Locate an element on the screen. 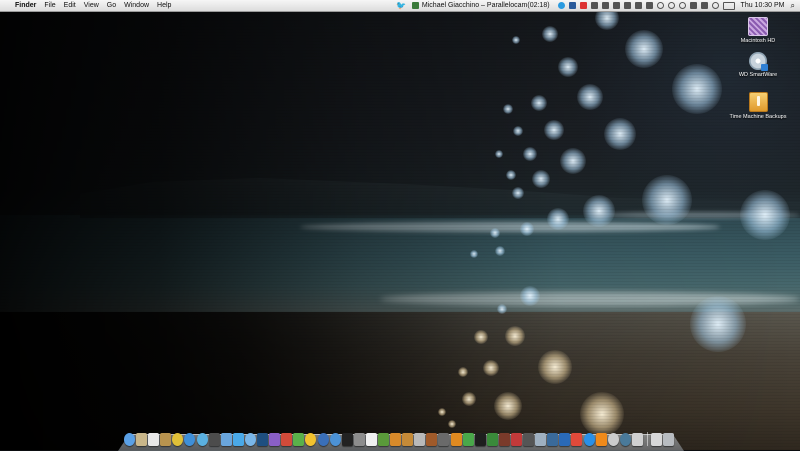 The image size is (800, 451). eye-icon is located at coordinates (529, 439).